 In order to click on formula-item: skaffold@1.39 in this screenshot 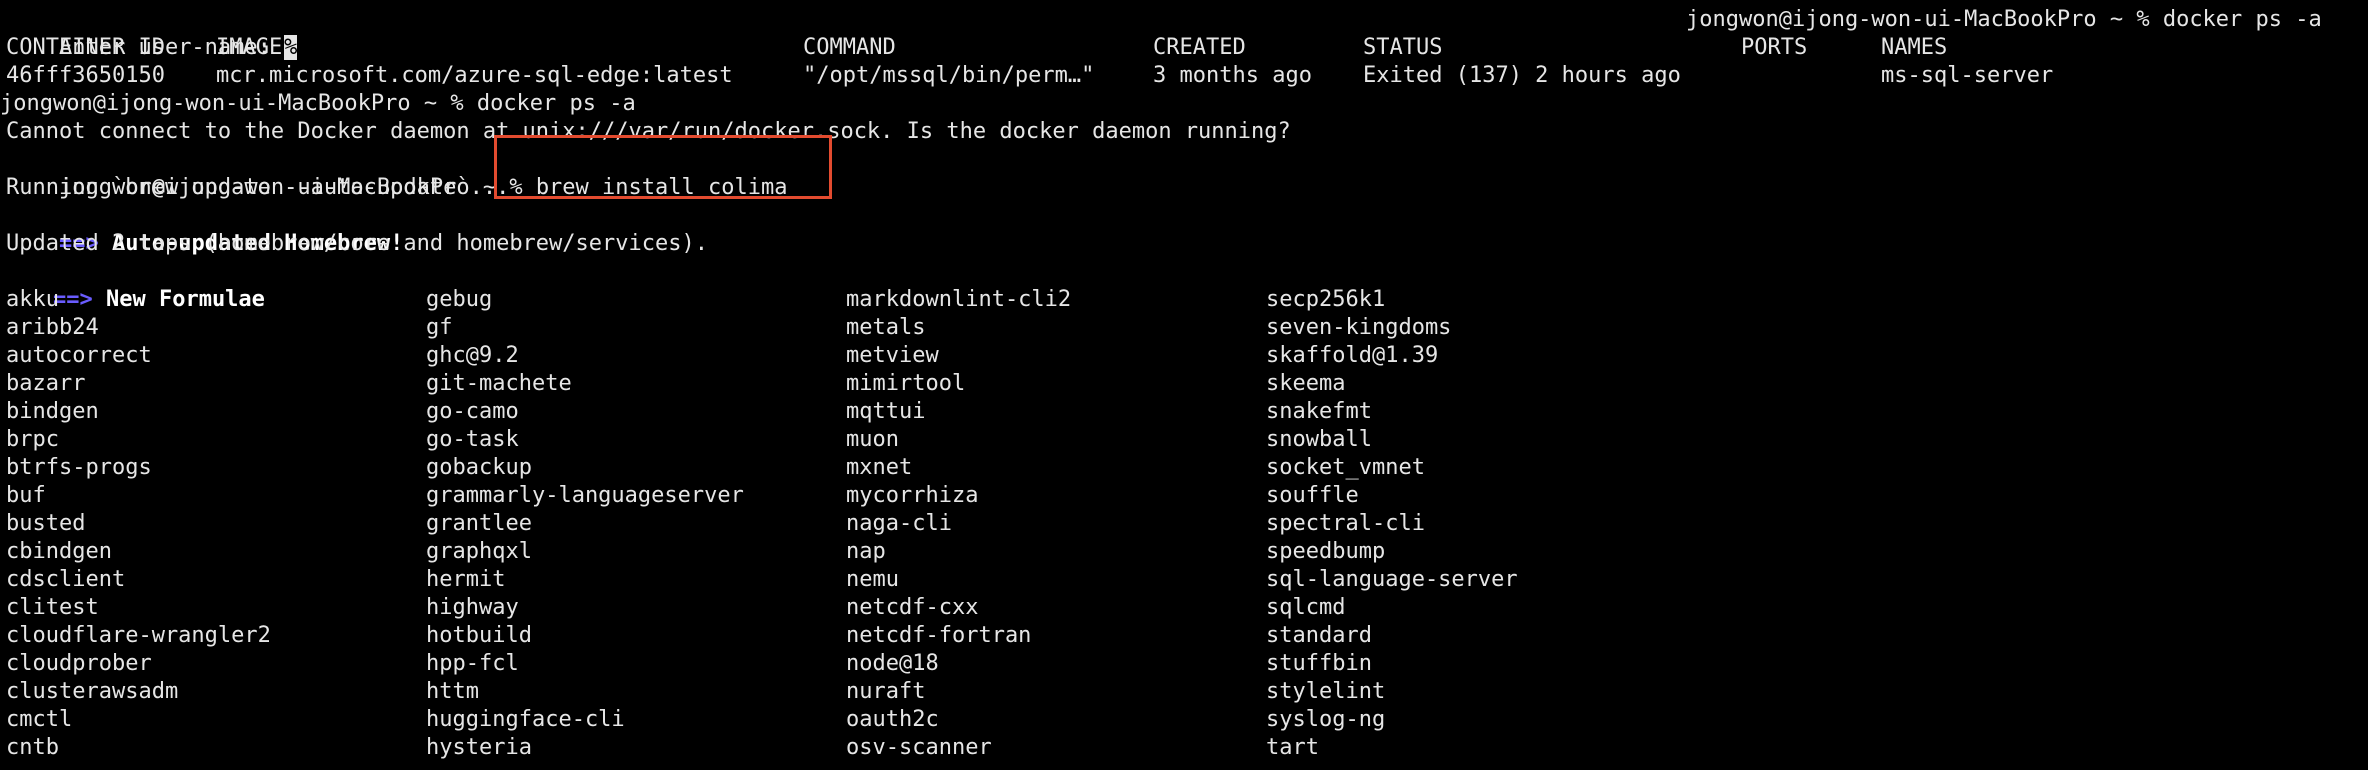, I will do `click(1352, 355)`.